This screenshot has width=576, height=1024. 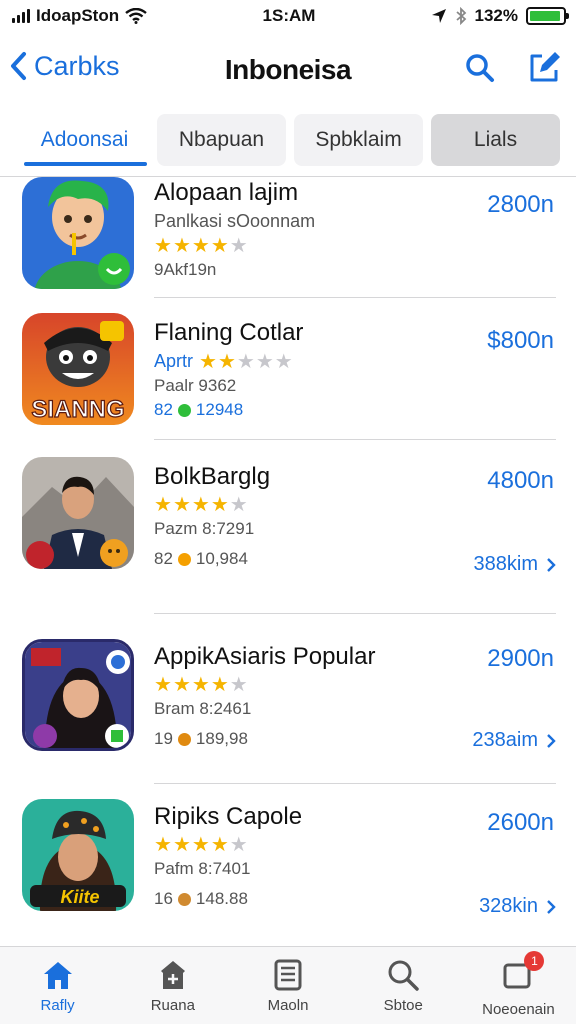 I want to click on tab-bar-item-today: Rafly, so click(x=57, y=985).